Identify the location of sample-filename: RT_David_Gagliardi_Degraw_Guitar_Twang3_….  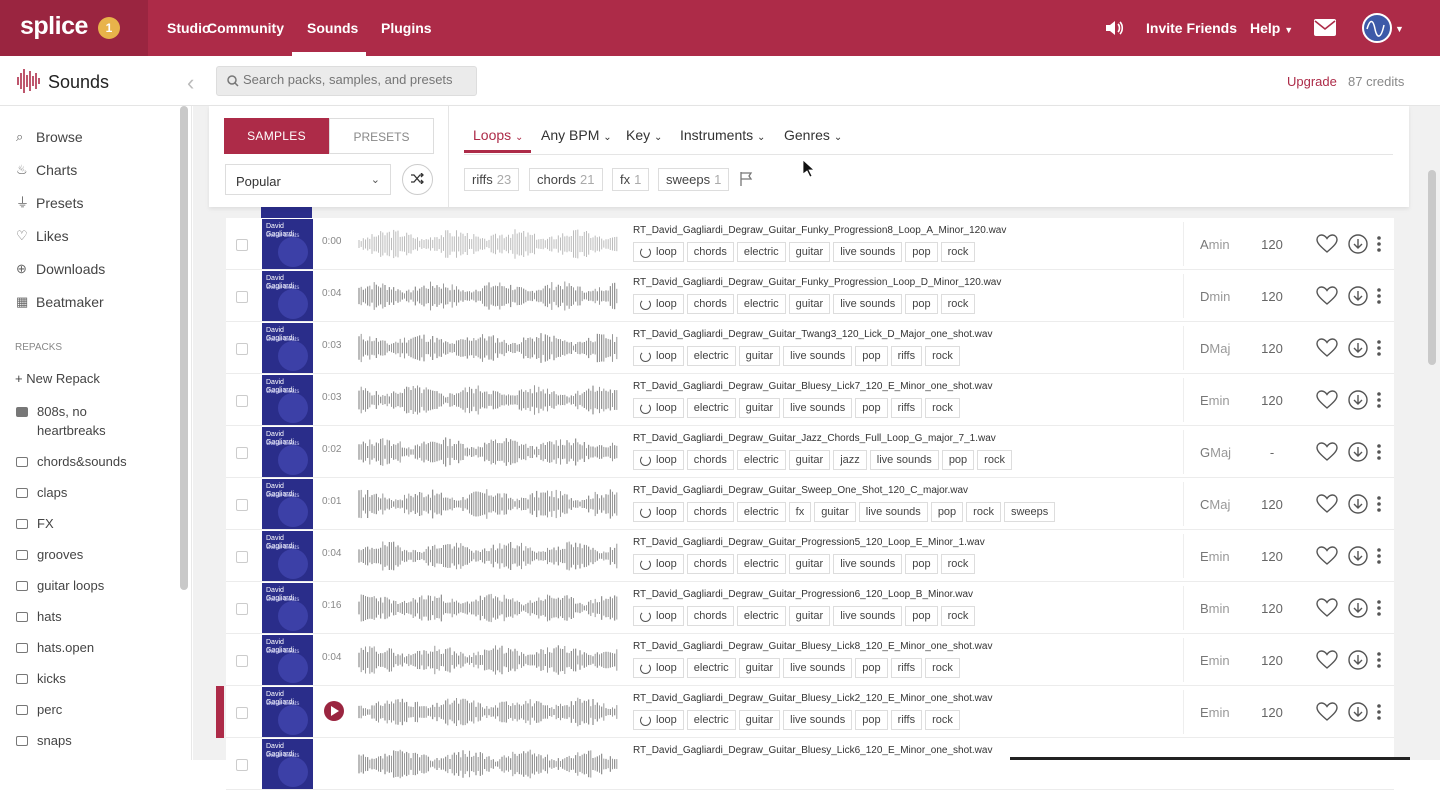
(812, 334).